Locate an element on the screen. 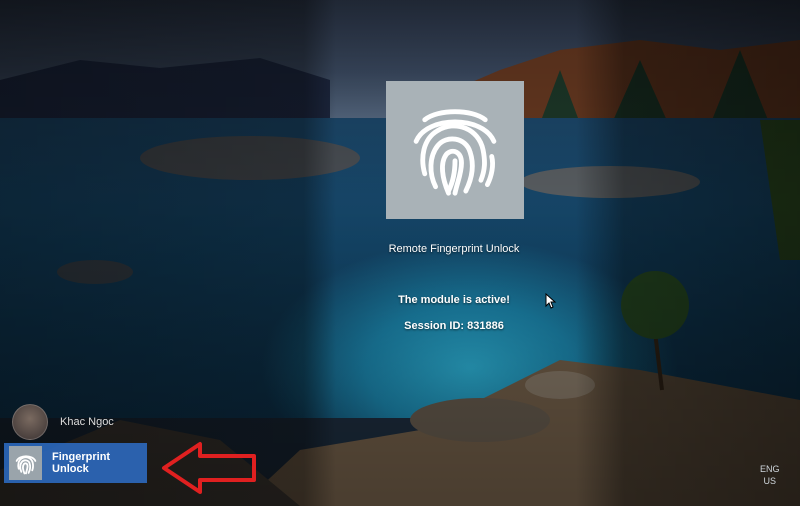  user-account-fingerprint-unlock: Fingerprint Unlock is located at coordinates (75, 463).